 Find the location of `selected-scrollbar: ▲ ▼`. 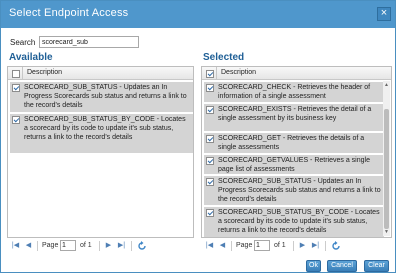

selected-scrollbar: ▲ ▼ is located at coordinates (386, 158).